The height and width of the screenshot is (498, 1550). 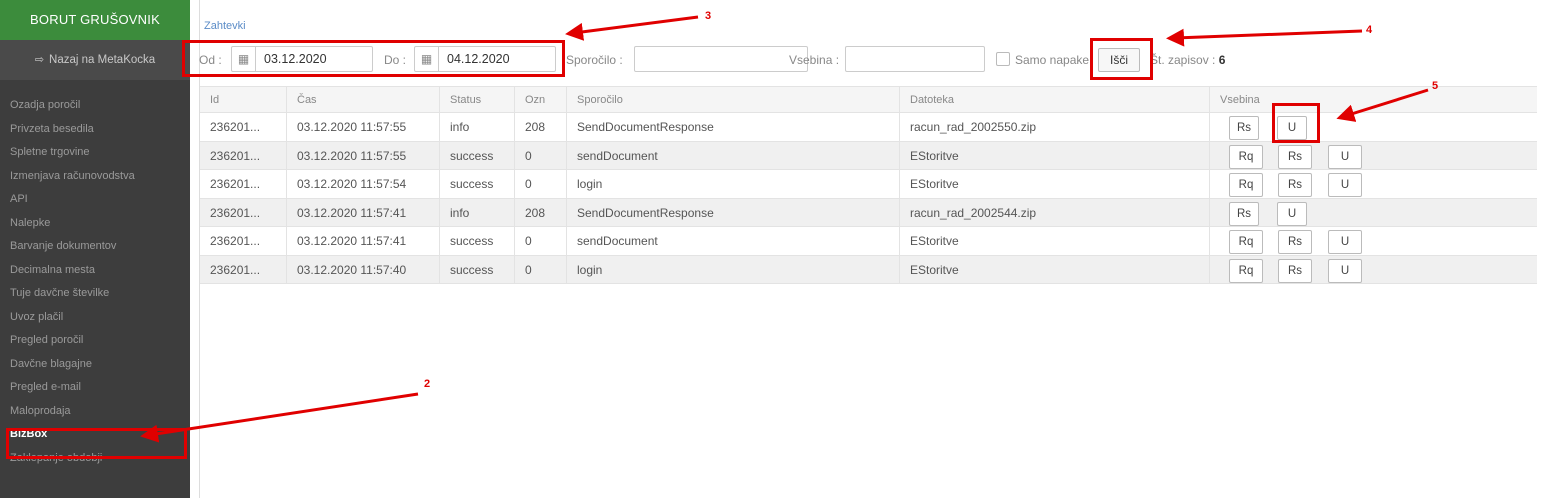 I want to click on breadcrumb: Zahtevki, so click(x=225, y=26).